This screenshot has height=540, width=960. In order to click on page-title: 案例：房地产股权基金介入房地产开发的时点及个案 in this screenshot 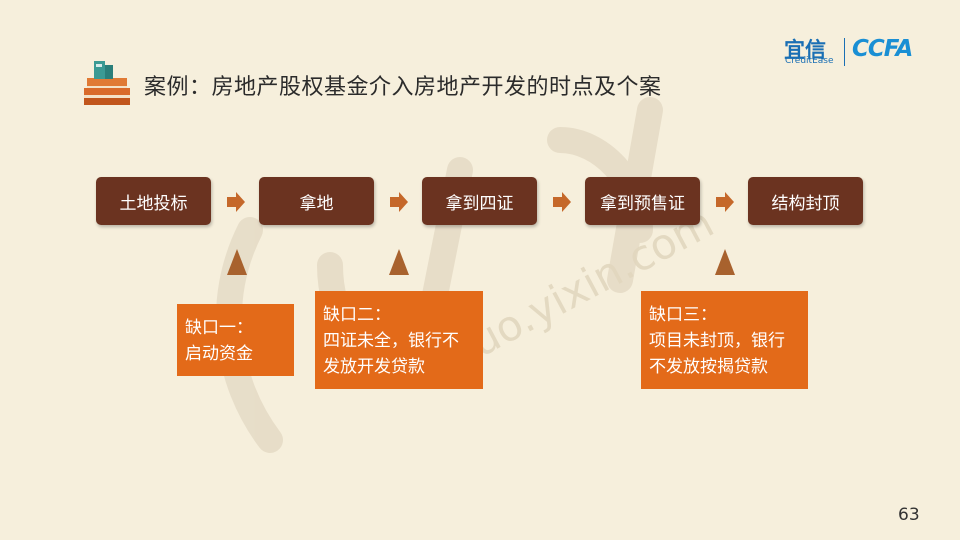, I will do `click(403, 87)`.